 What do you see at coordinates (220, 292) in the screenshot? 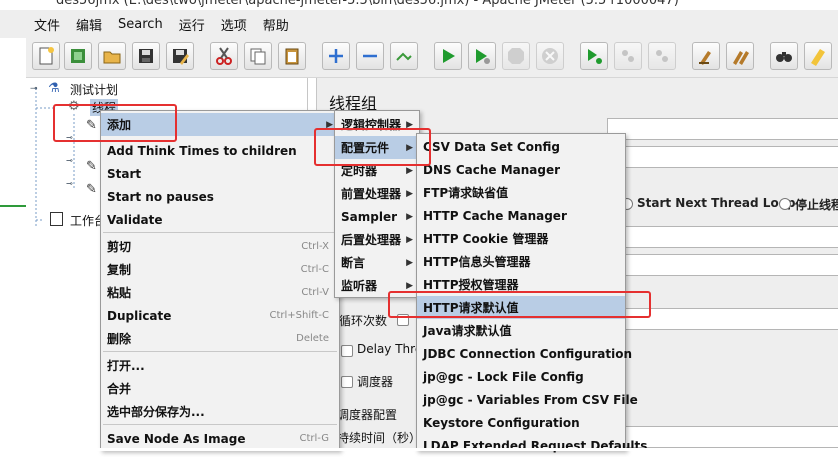
I see `menu-item-paste: 粘贴 Ctrl-V` at bounding box center [220, 292].